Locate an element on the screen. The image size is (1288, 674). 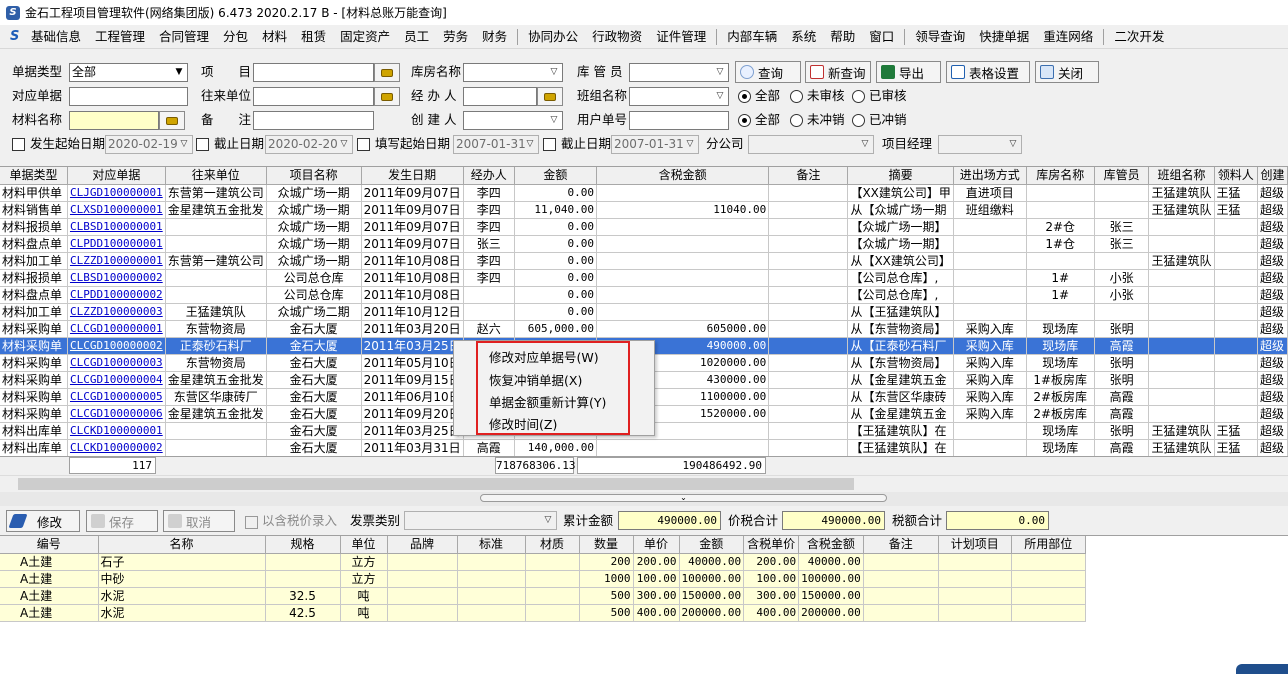
detail-column-header: 规格 is located at coordinates (303, 545).